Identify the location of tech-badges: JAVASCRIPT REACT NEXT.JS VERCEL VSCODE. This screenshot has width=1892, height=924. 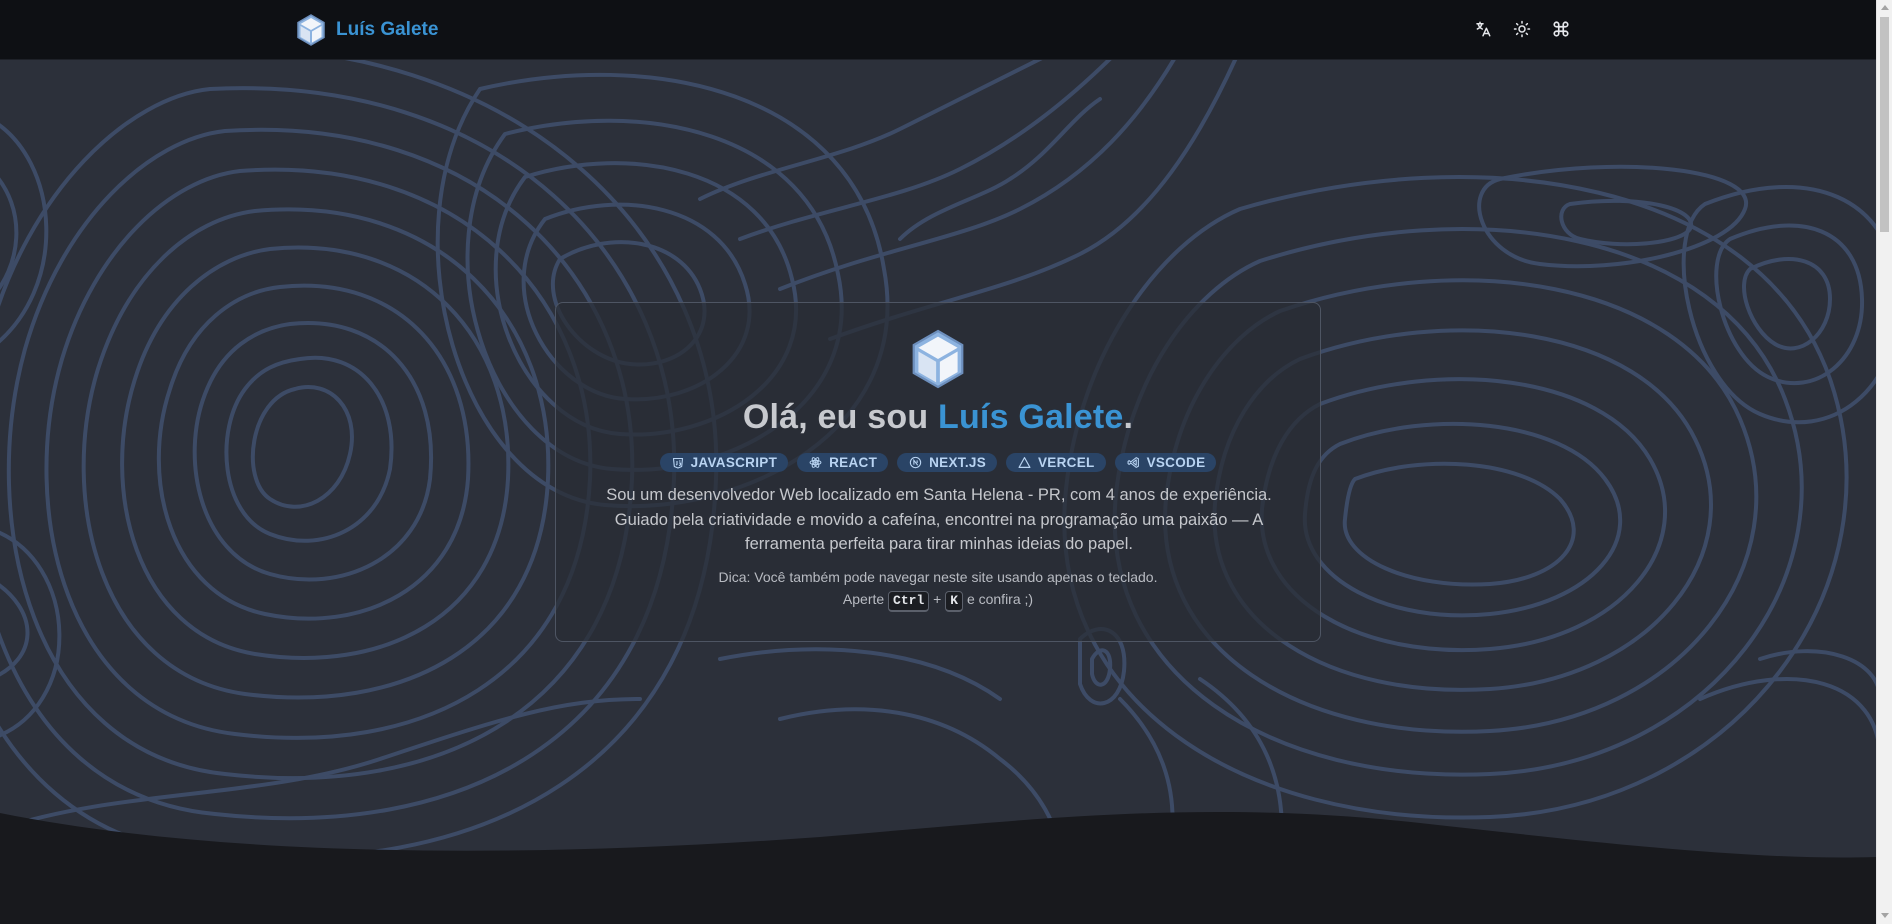
(938, 462).